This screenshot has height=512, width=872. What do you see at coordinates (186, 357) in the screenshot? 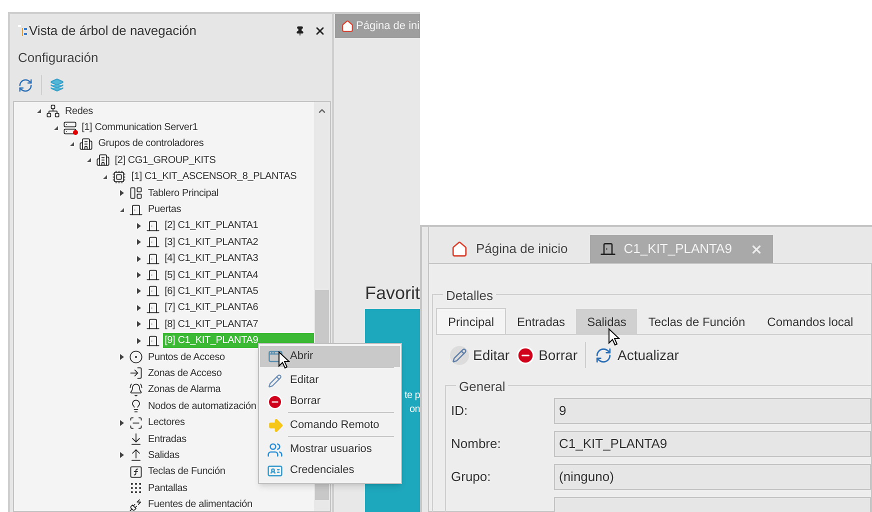
I see `tree-item: Puntos de Acceso` at bounding box center [186, 357].